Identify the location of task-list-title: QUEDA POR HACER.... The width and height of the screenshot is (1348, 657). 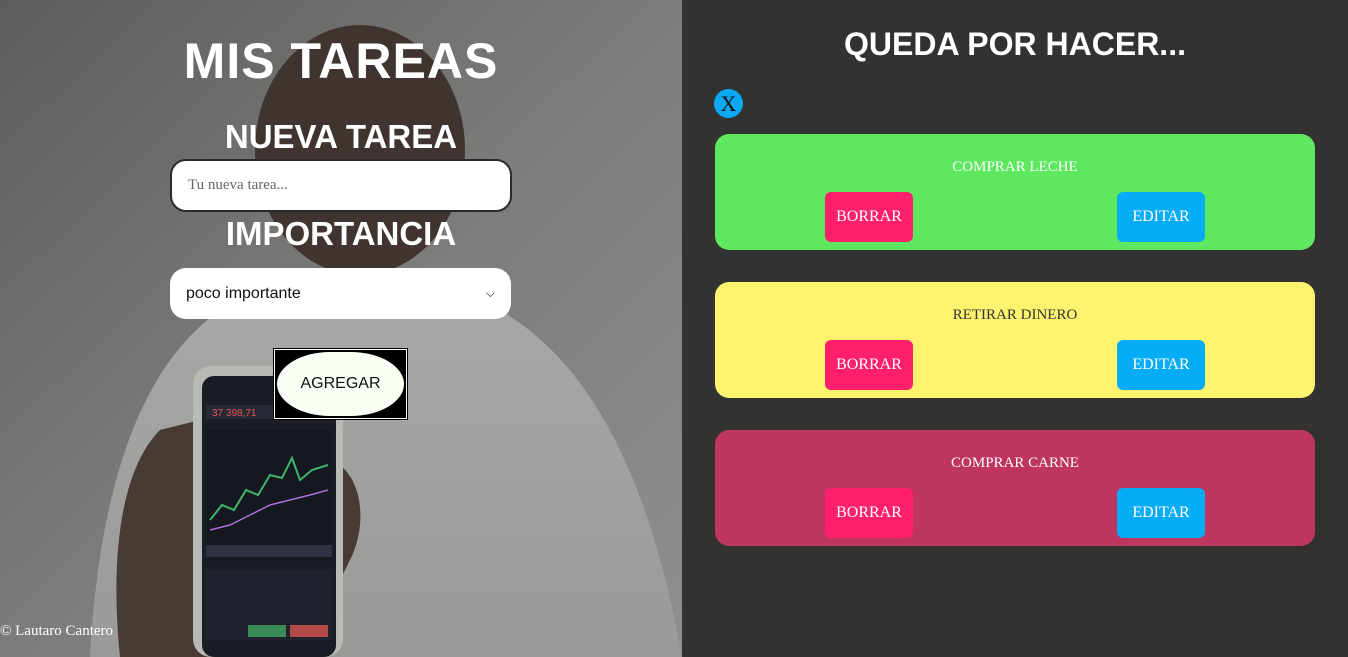
(1015, 44).